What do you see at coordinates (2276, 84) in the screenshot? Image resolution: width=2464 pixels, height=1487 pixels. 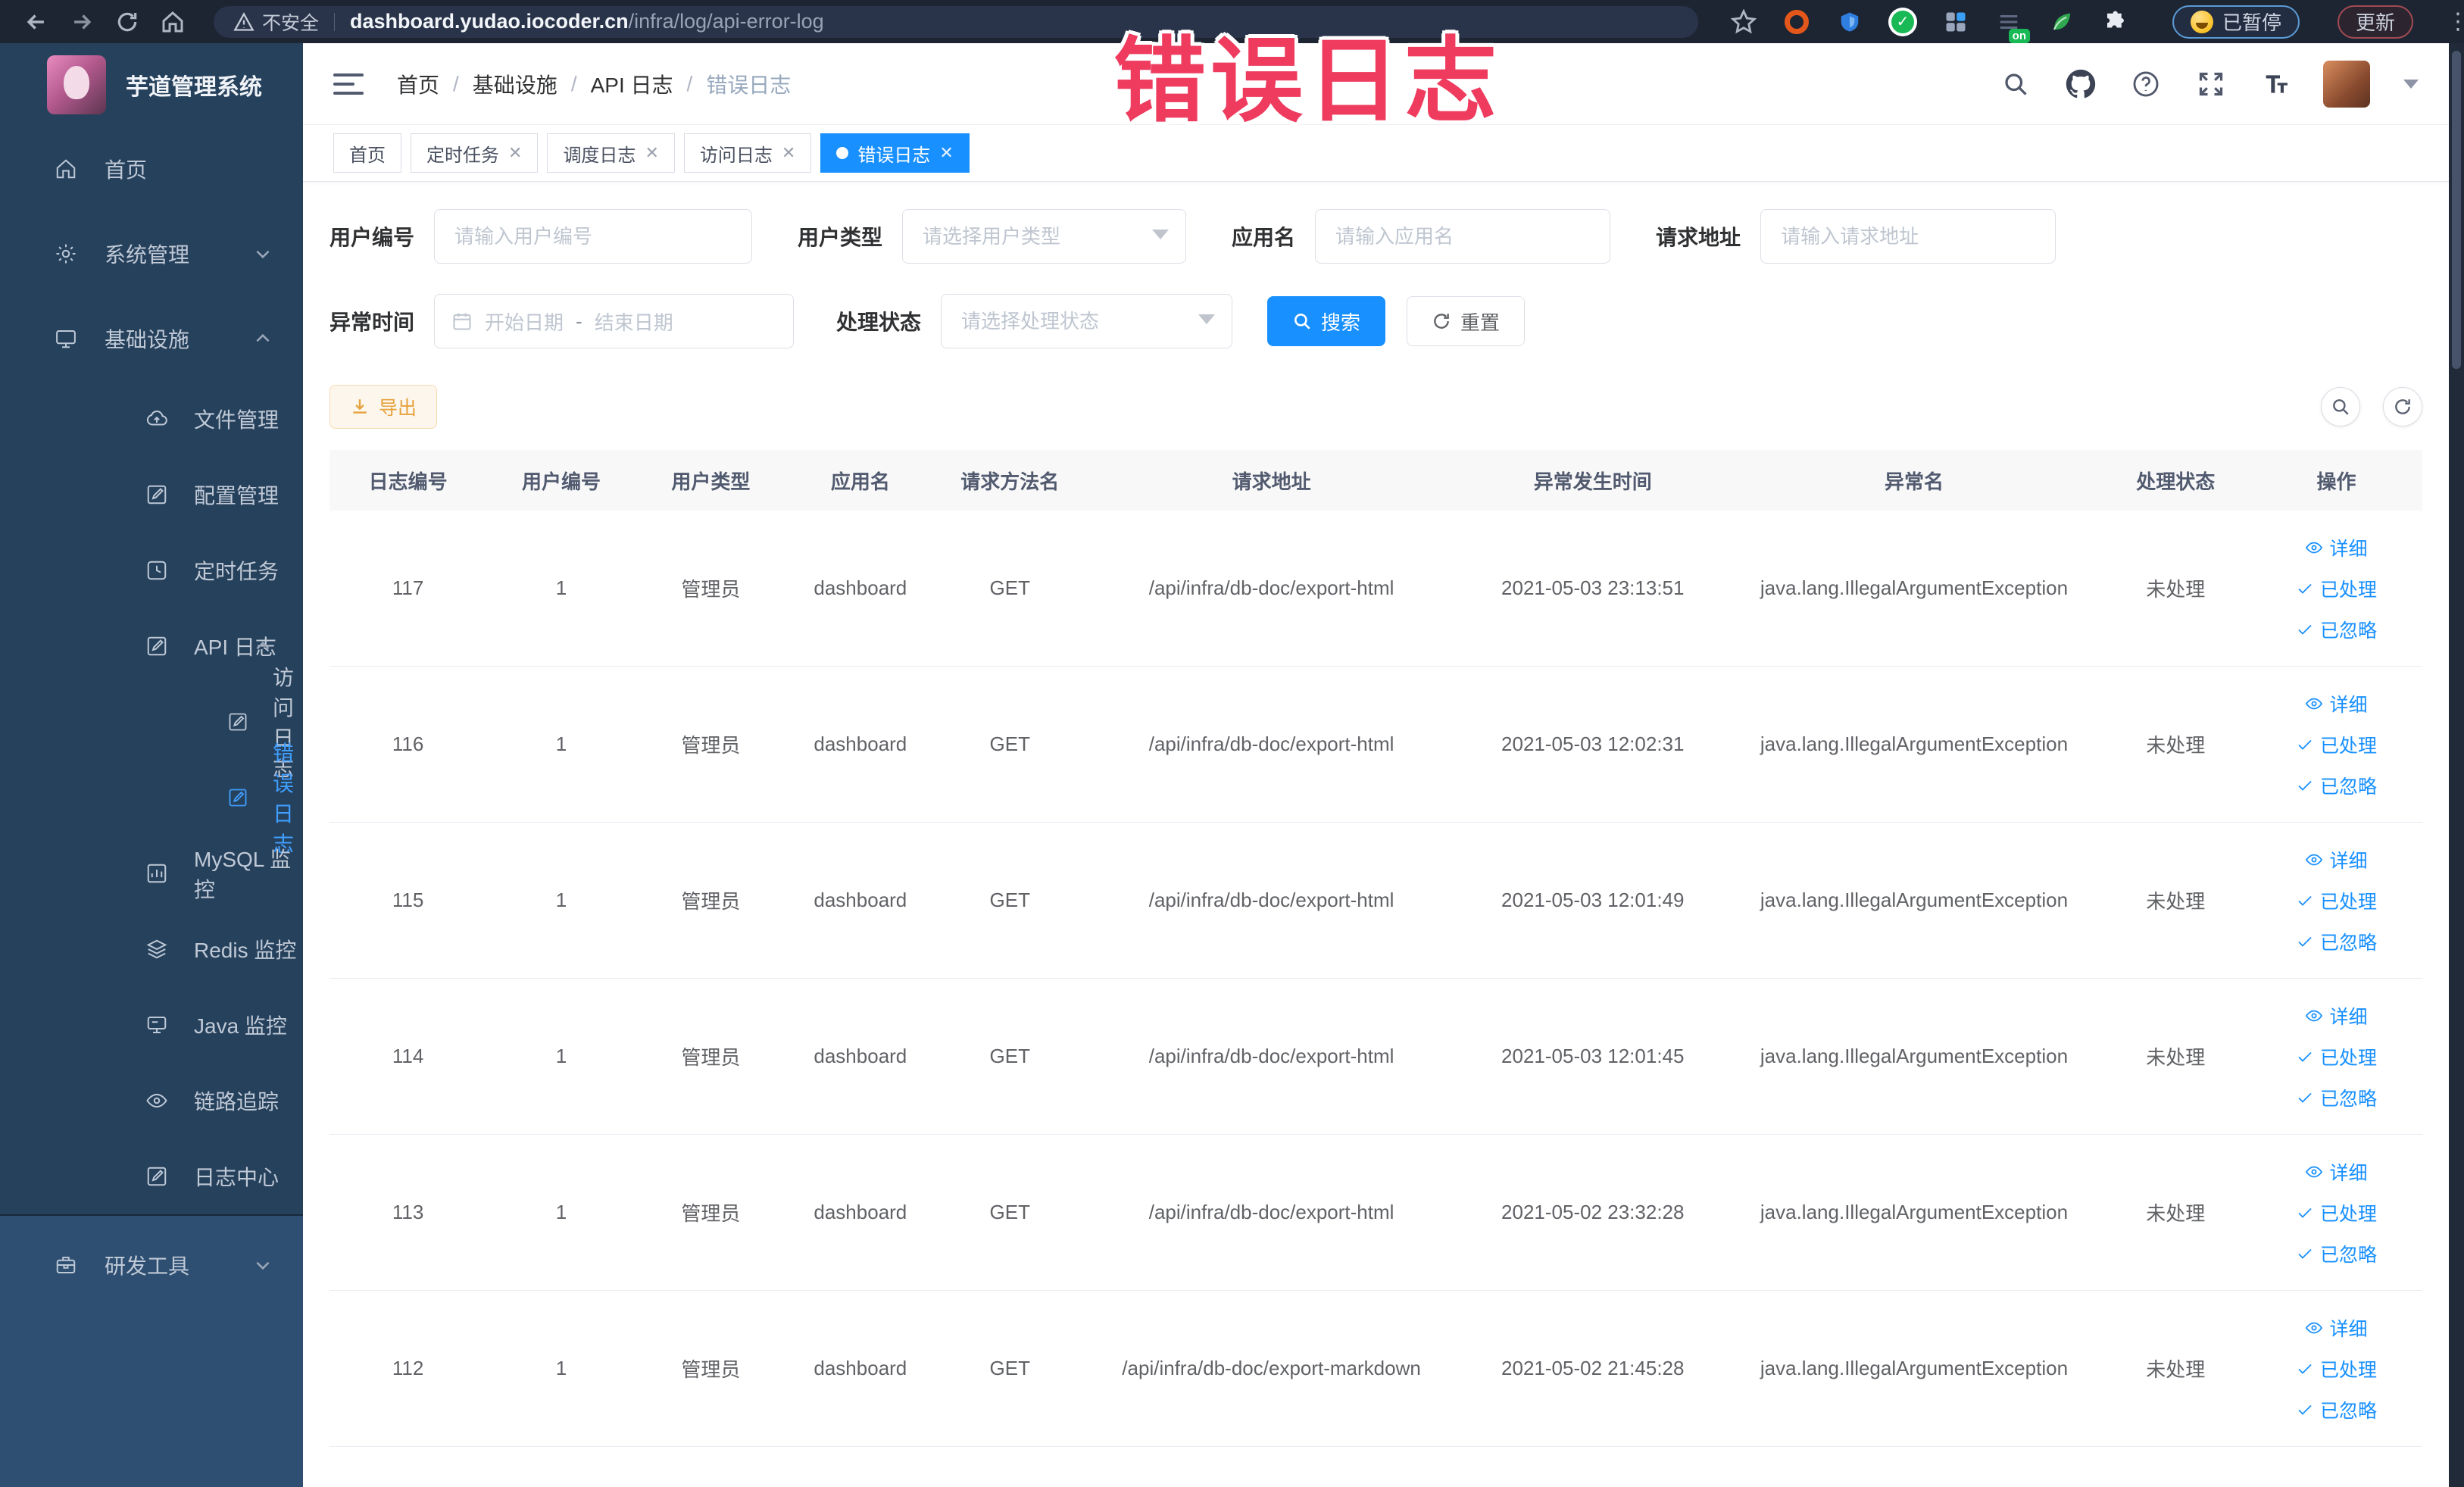 I see `font-size-icon` at bounding box center [2276, 84].